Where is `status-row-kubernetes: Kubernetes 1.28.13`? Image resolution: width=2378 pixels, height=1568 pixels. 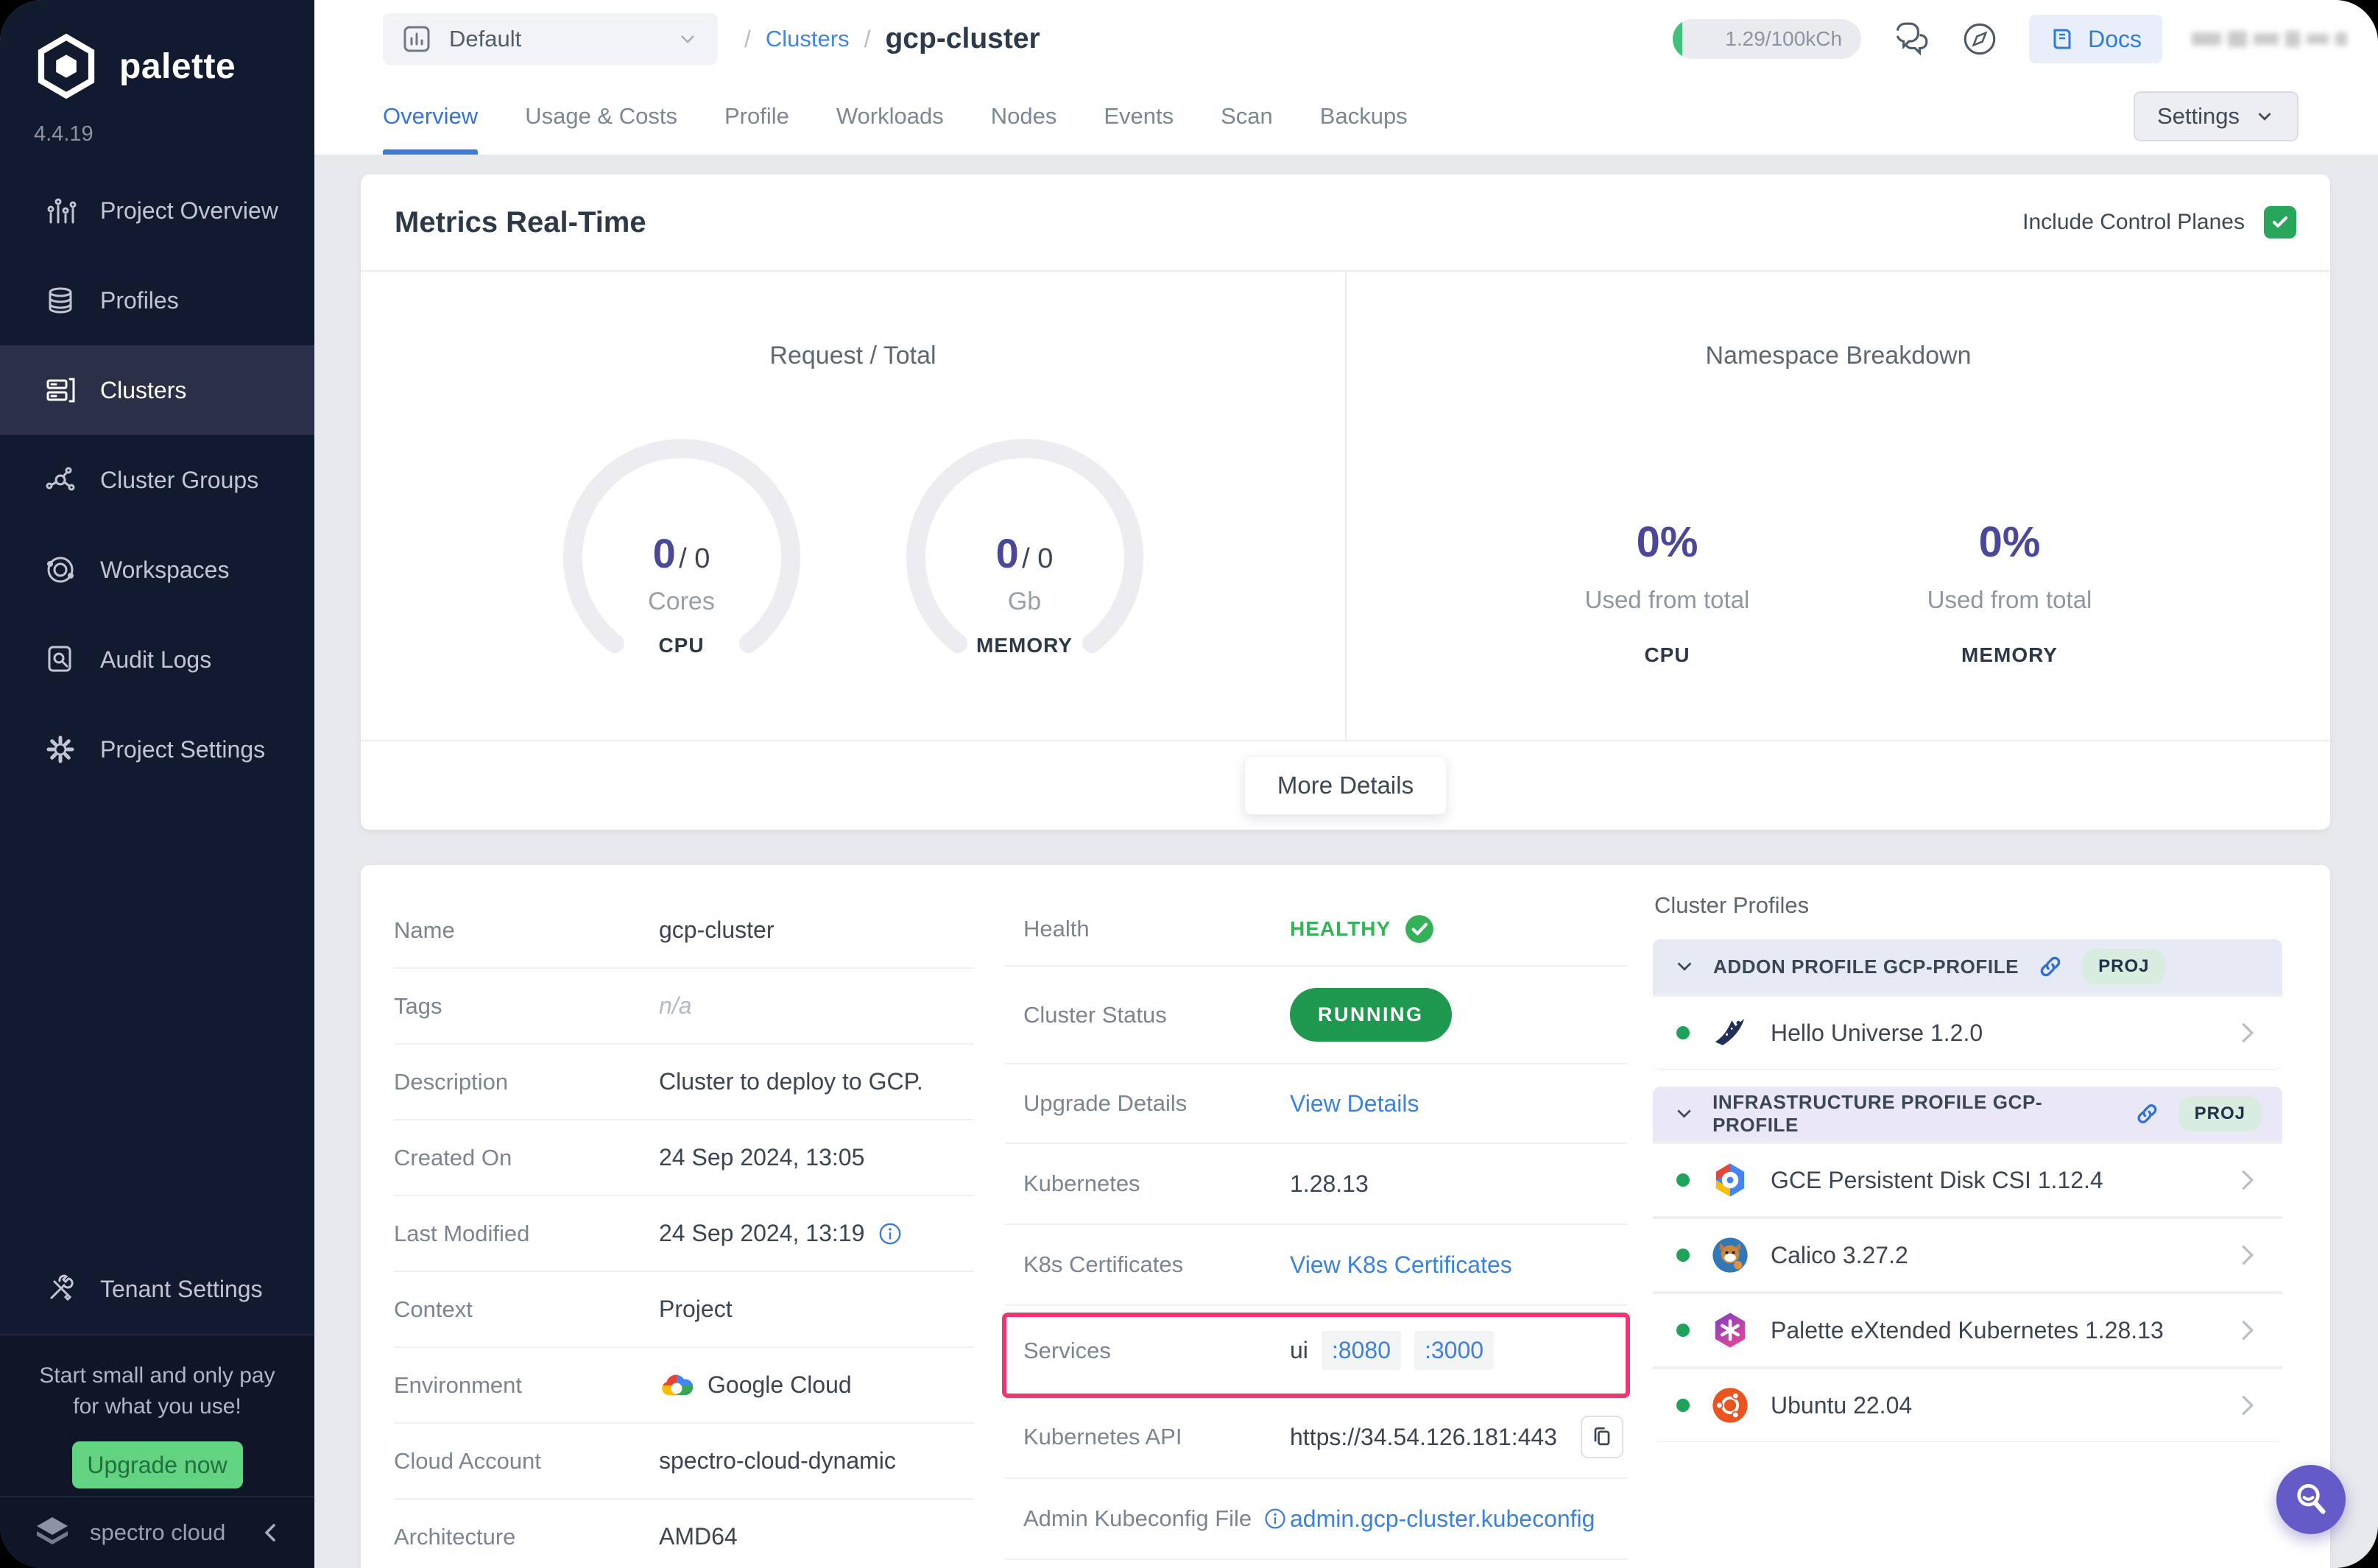
status-row-kubernetes: Kubernetes 1.28.13 is located at coordinates (1316, 1184).